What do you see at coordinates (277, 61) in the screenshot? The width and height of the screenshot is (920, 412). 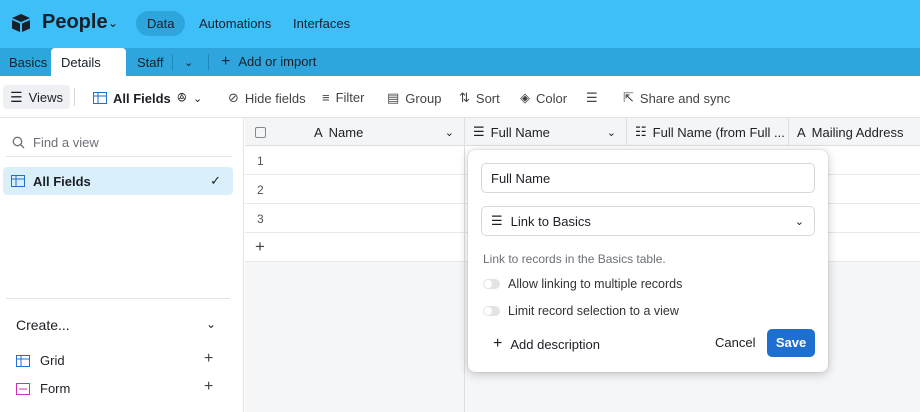 I see `add-or-import-label: Add or import` at bounding box center [277, 61].